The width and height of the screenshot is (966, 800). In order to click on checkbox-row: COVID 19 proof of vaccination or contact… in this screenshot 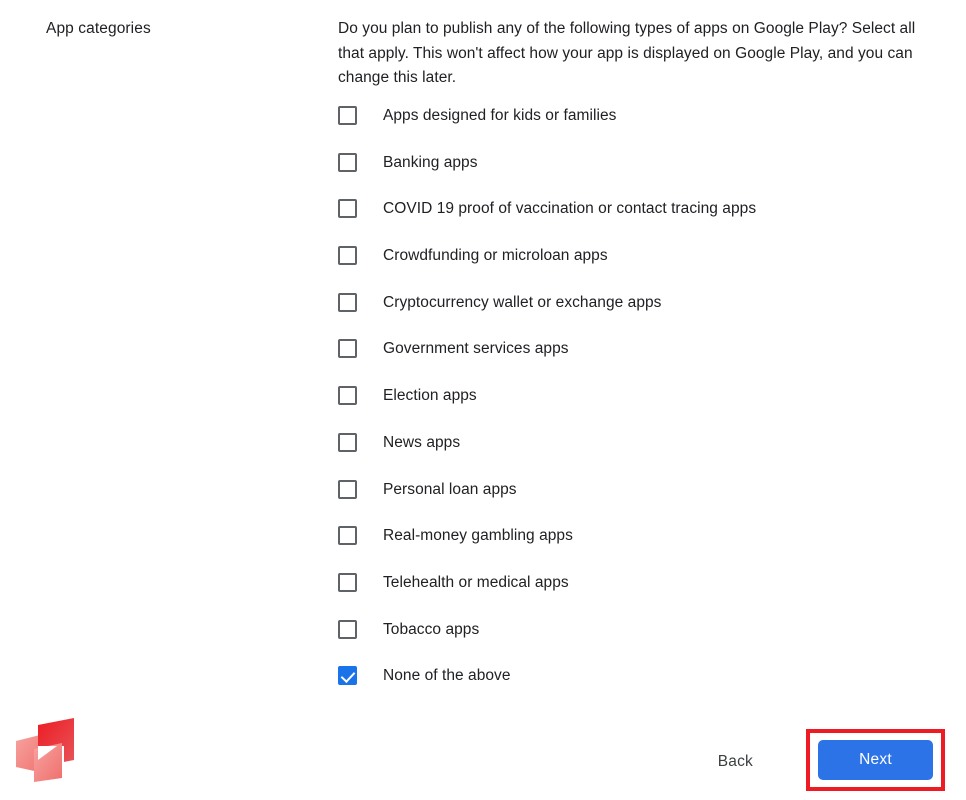, I will do `click(628, 221)`.